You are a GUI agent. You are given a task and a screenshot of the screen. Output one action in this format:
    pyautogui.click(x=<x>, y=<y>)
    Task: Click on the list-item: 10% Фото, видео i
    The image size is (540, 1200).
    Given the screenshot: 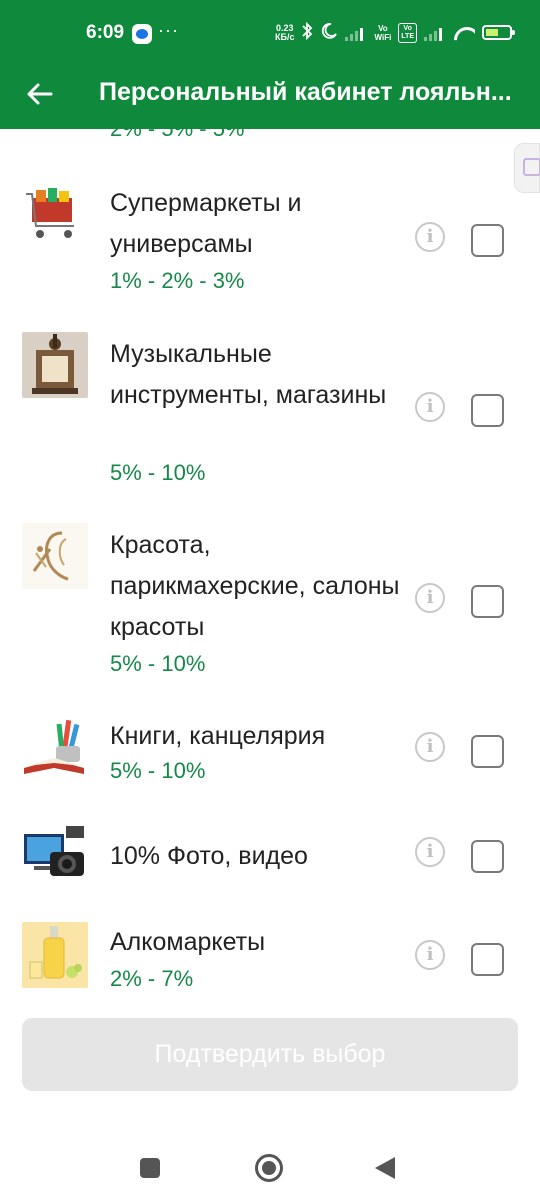 What is the action you would take?
    pyautogui.click(x=270, y=857)
    